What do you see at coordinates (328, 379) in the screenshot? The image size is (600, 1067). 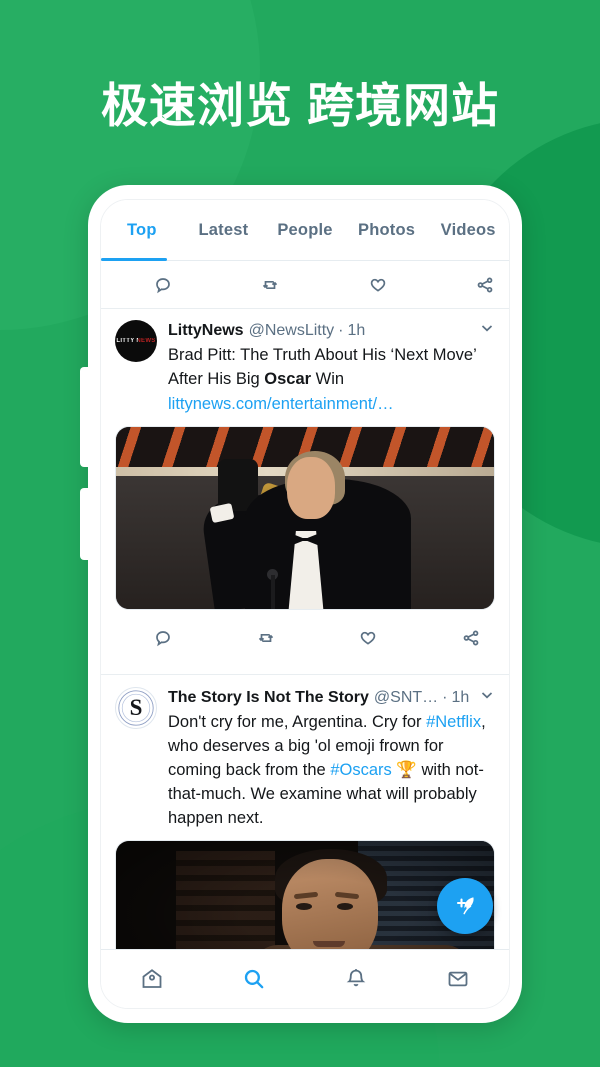 I see `tweet-text-part-2: Win` at bounding box center [328, 379].